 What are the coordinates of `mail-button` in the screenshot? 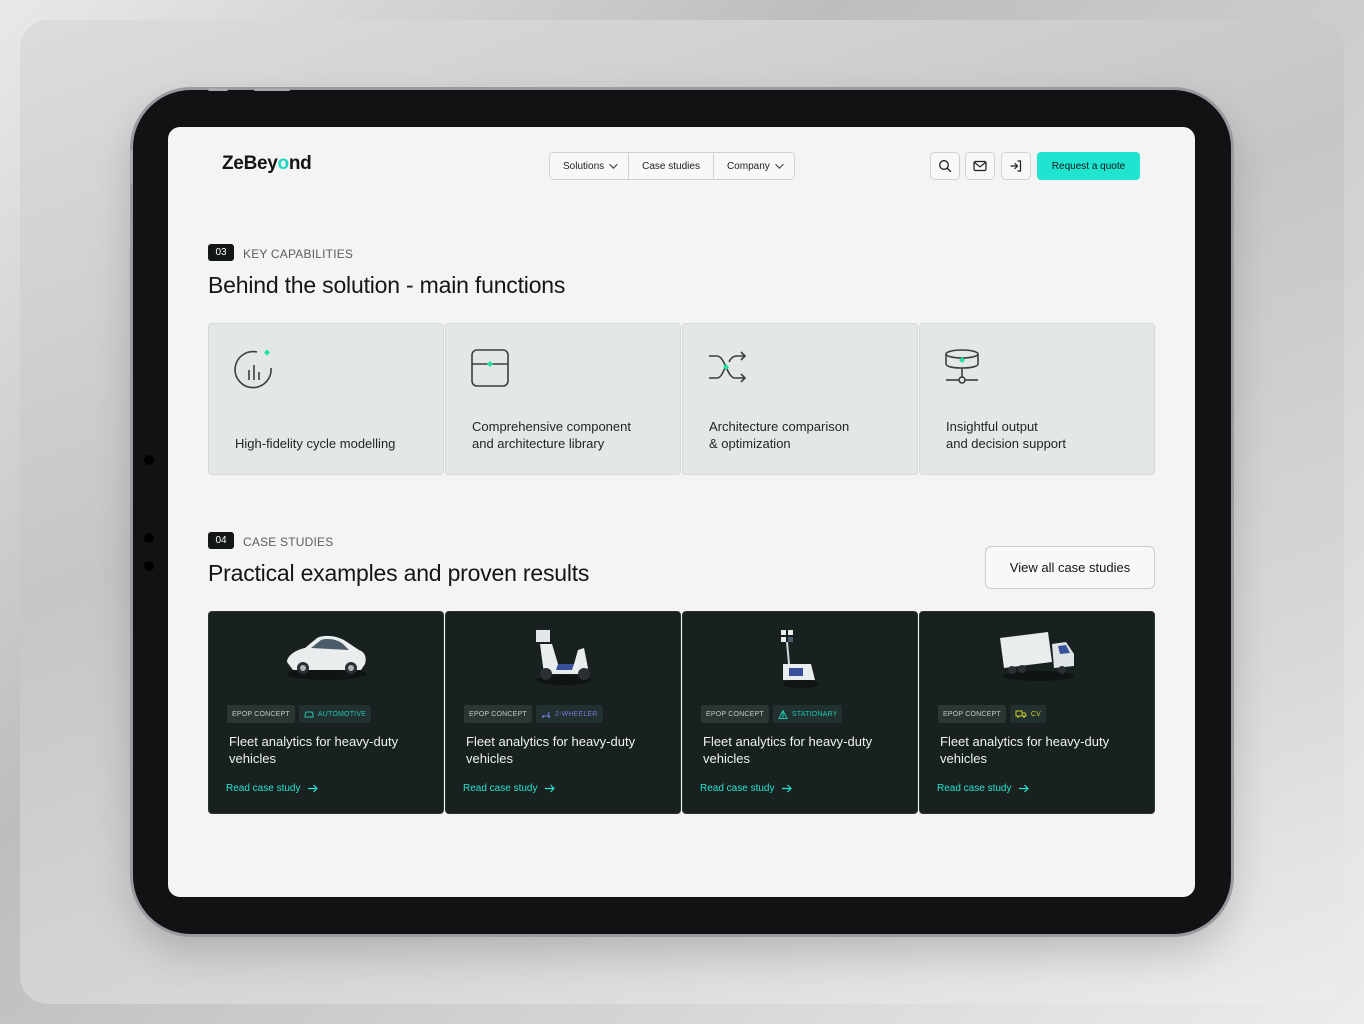 It's located at (980, 166).